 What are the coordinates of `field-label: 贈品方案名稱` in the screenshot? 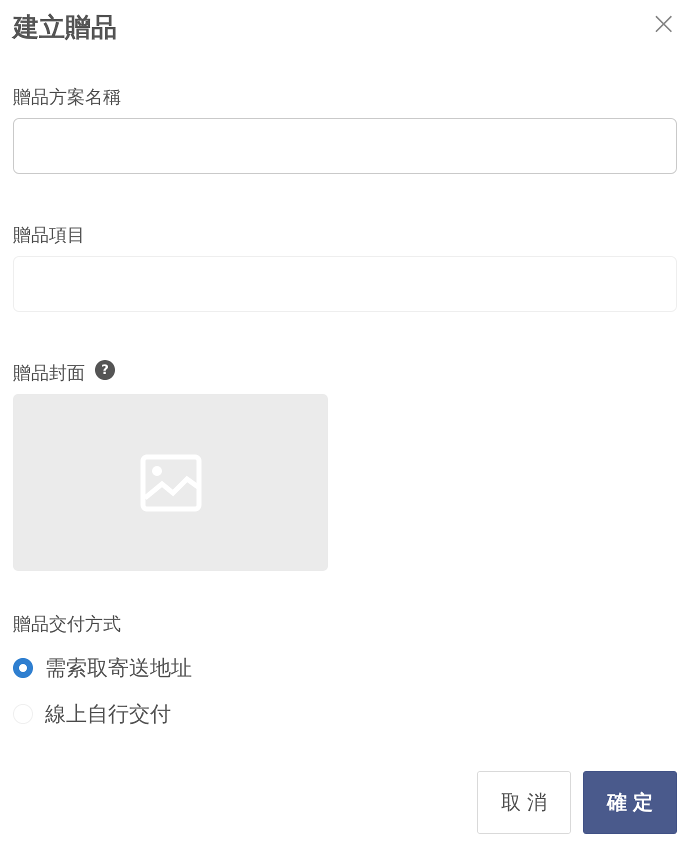 It's located at (67, 98).